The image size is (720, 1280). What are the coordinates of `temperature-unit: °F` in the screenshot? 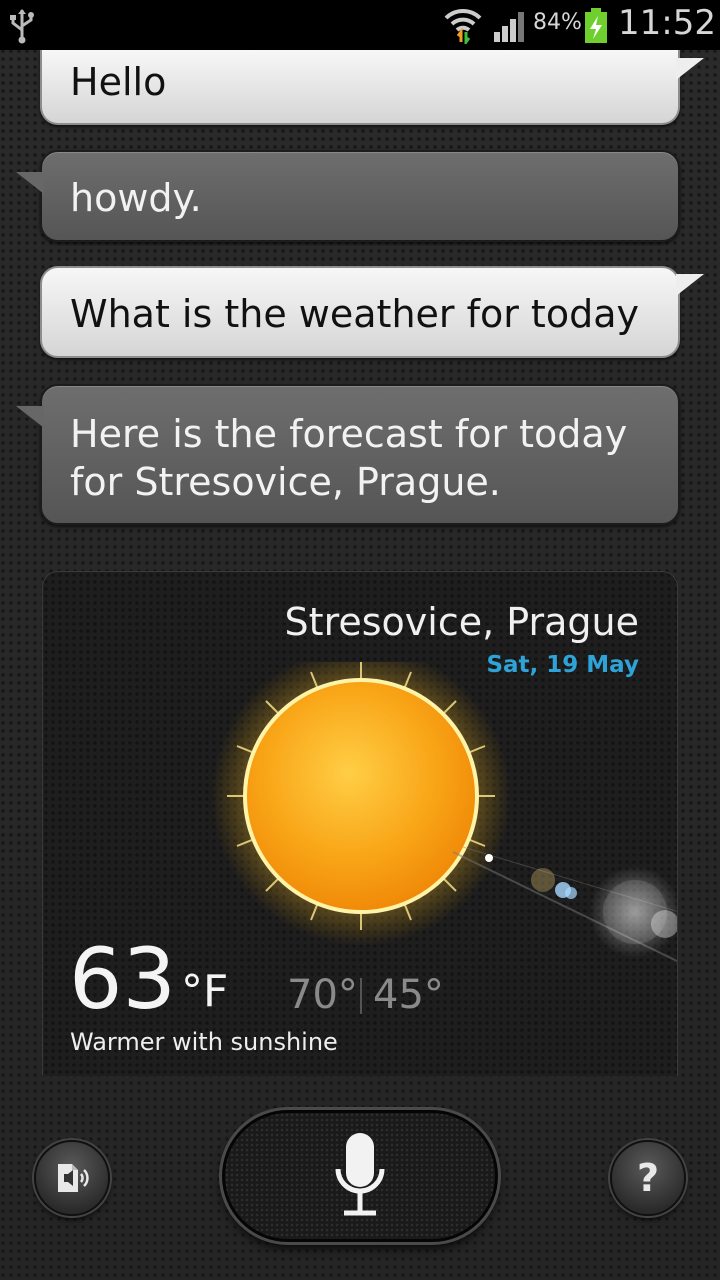 It's located at (205, 991).